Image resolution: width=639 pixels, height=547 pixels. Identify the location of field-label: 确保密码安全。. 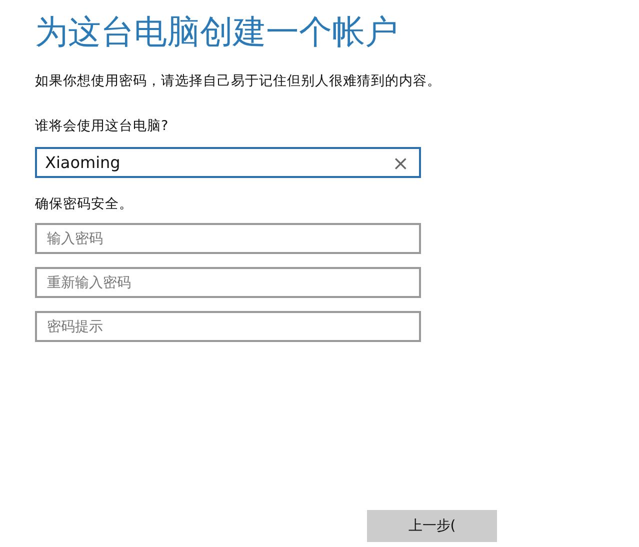
(84, 204).